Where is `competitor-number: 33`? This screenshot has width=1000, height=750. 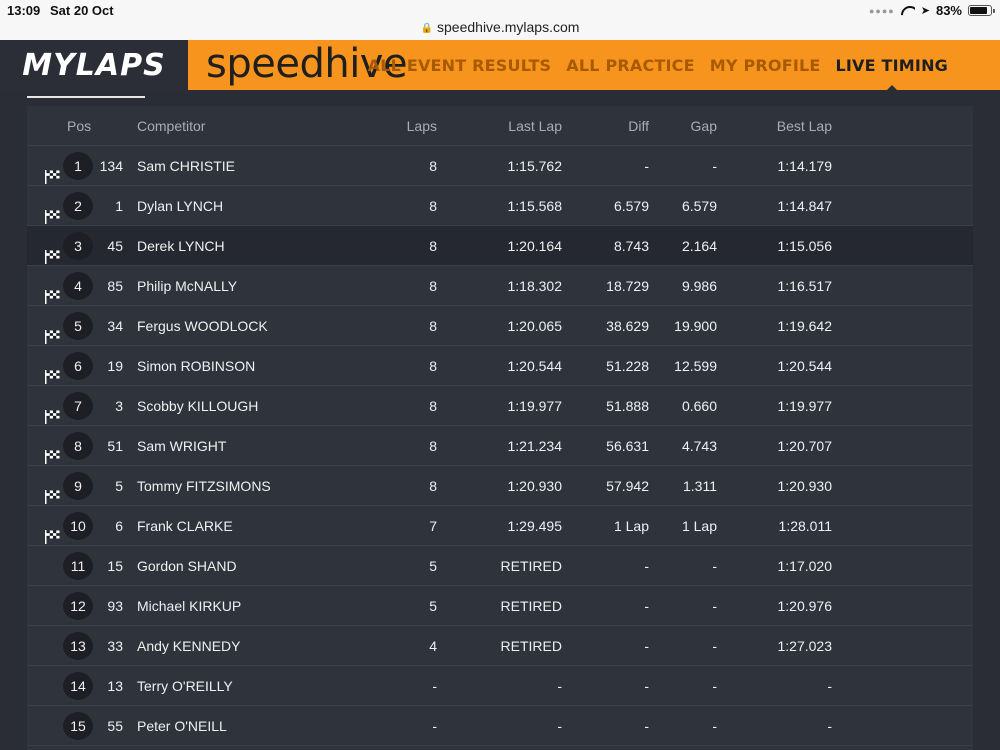 competitor-number: 33 is located at coordinates (115, 646).